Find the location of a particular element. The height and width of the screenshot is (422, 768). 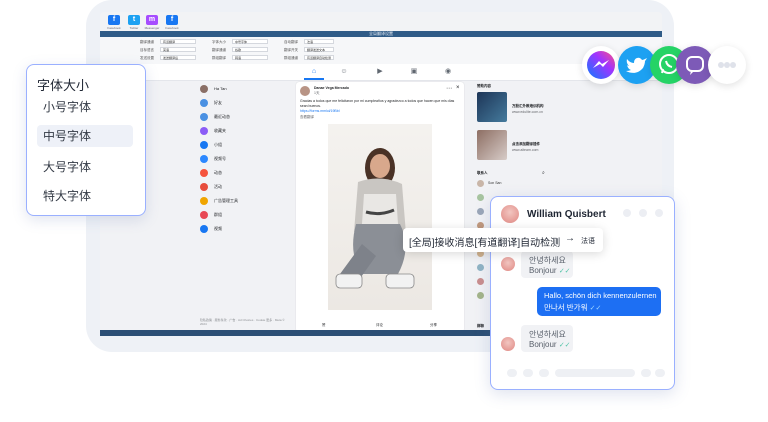

sponsor-title: 点击添加翻译插件 is located at coordinates (526, 144).